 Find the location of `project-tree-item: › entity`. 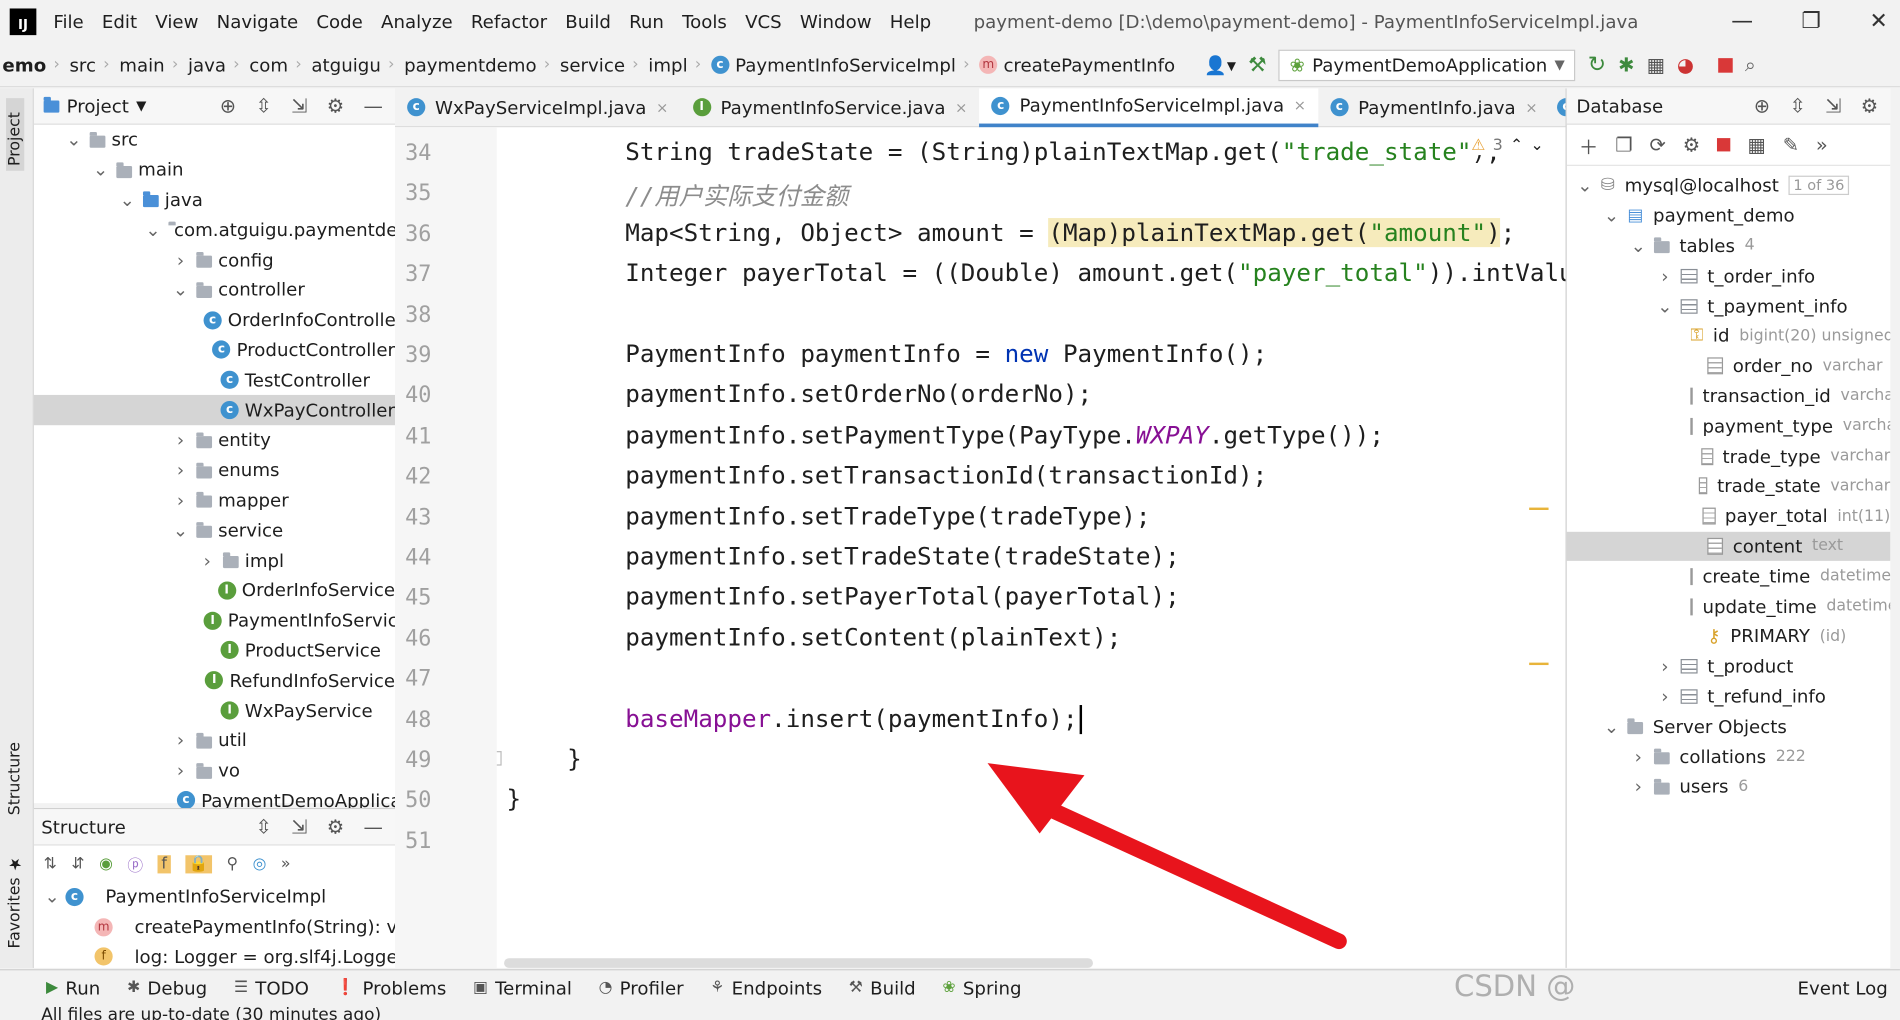

project-tree-item: › entity is located at coordinates (214, 440).